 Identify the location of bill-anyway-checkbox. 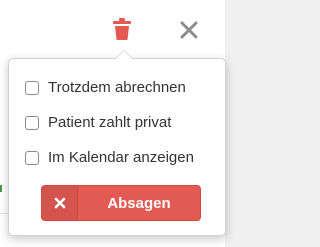
(32, 87).